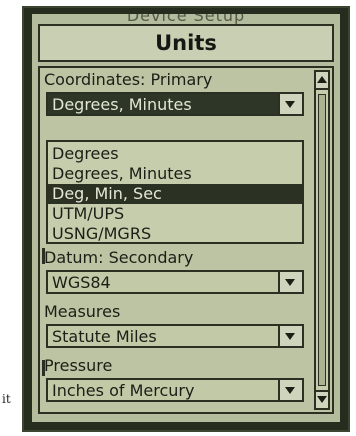 This screenshot has height=436, width=356. Describe the element at coordinates (119, 257) in the screenshot. I see `datum-label: Datum: Secondary` at that location.